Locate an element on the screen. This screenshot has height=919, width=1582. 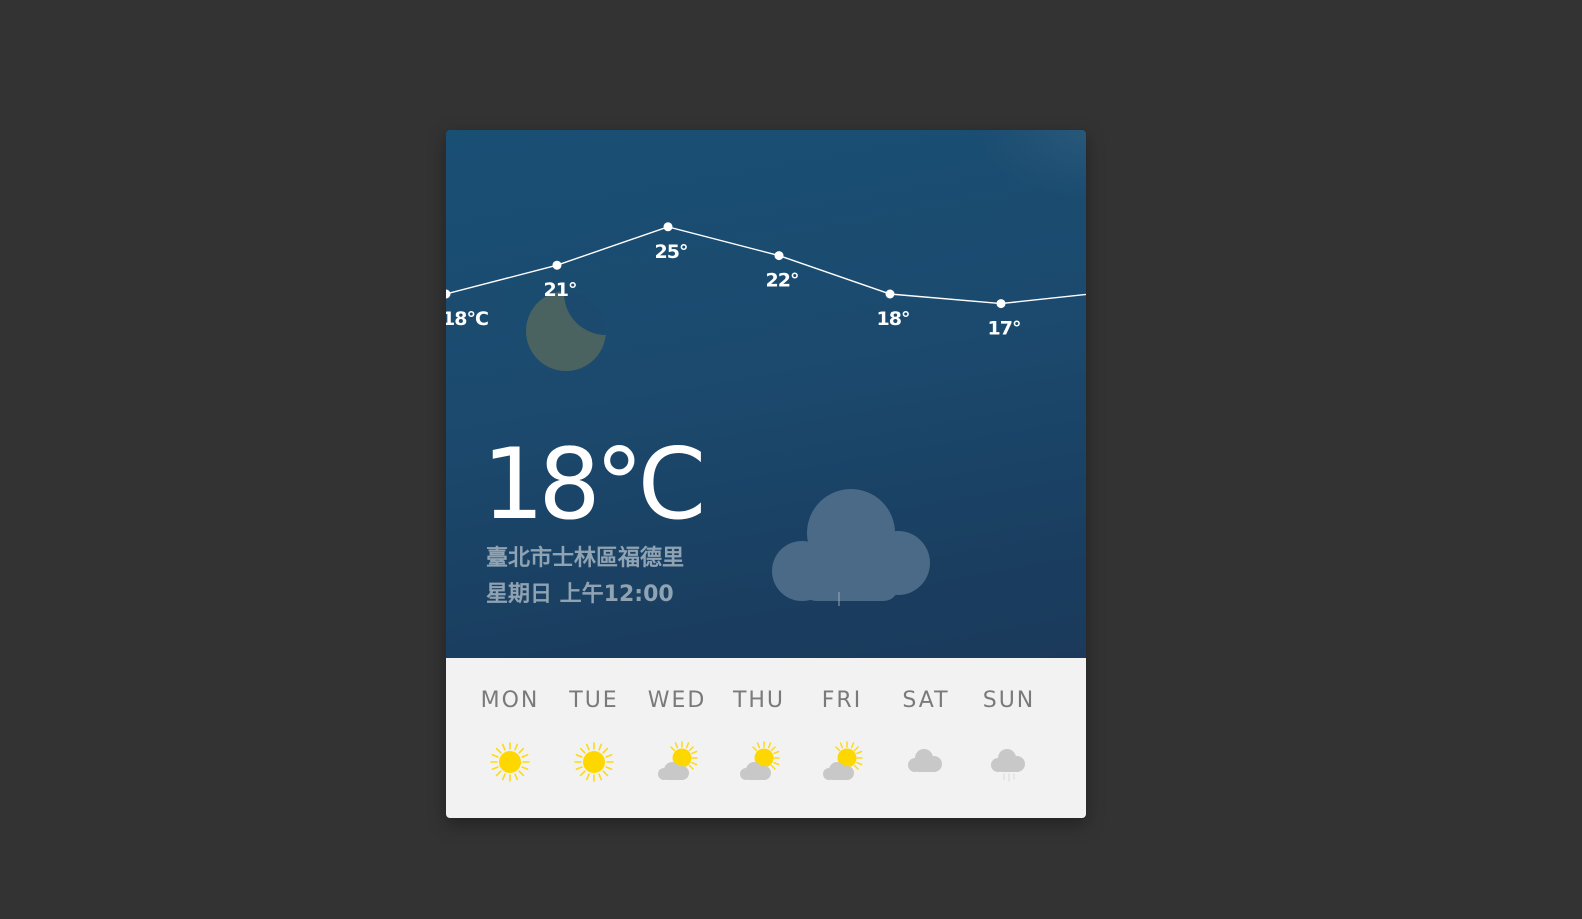
forecast-day-label: SUN is located at coordinates (1009, 700).